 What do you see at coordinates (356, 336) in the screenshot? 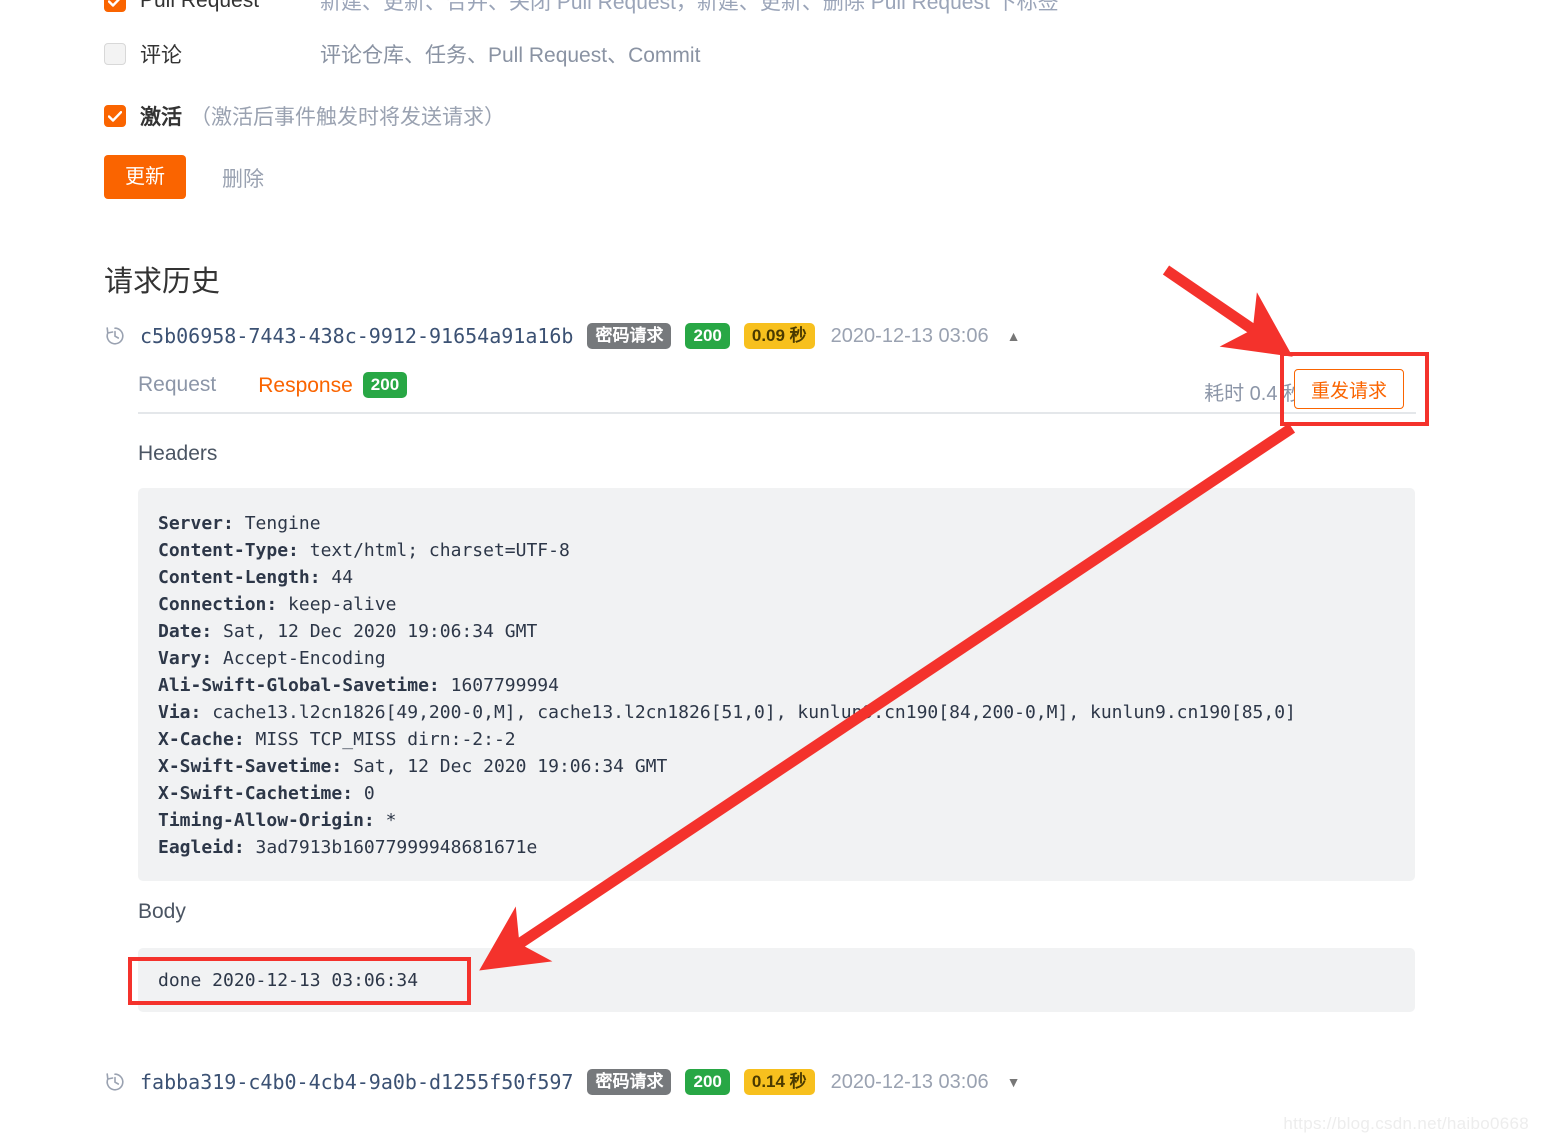
I see `history-uuid-link: c5b06958-7443-438c-9912-91654a91a16b` at bounding box center [356, 336].